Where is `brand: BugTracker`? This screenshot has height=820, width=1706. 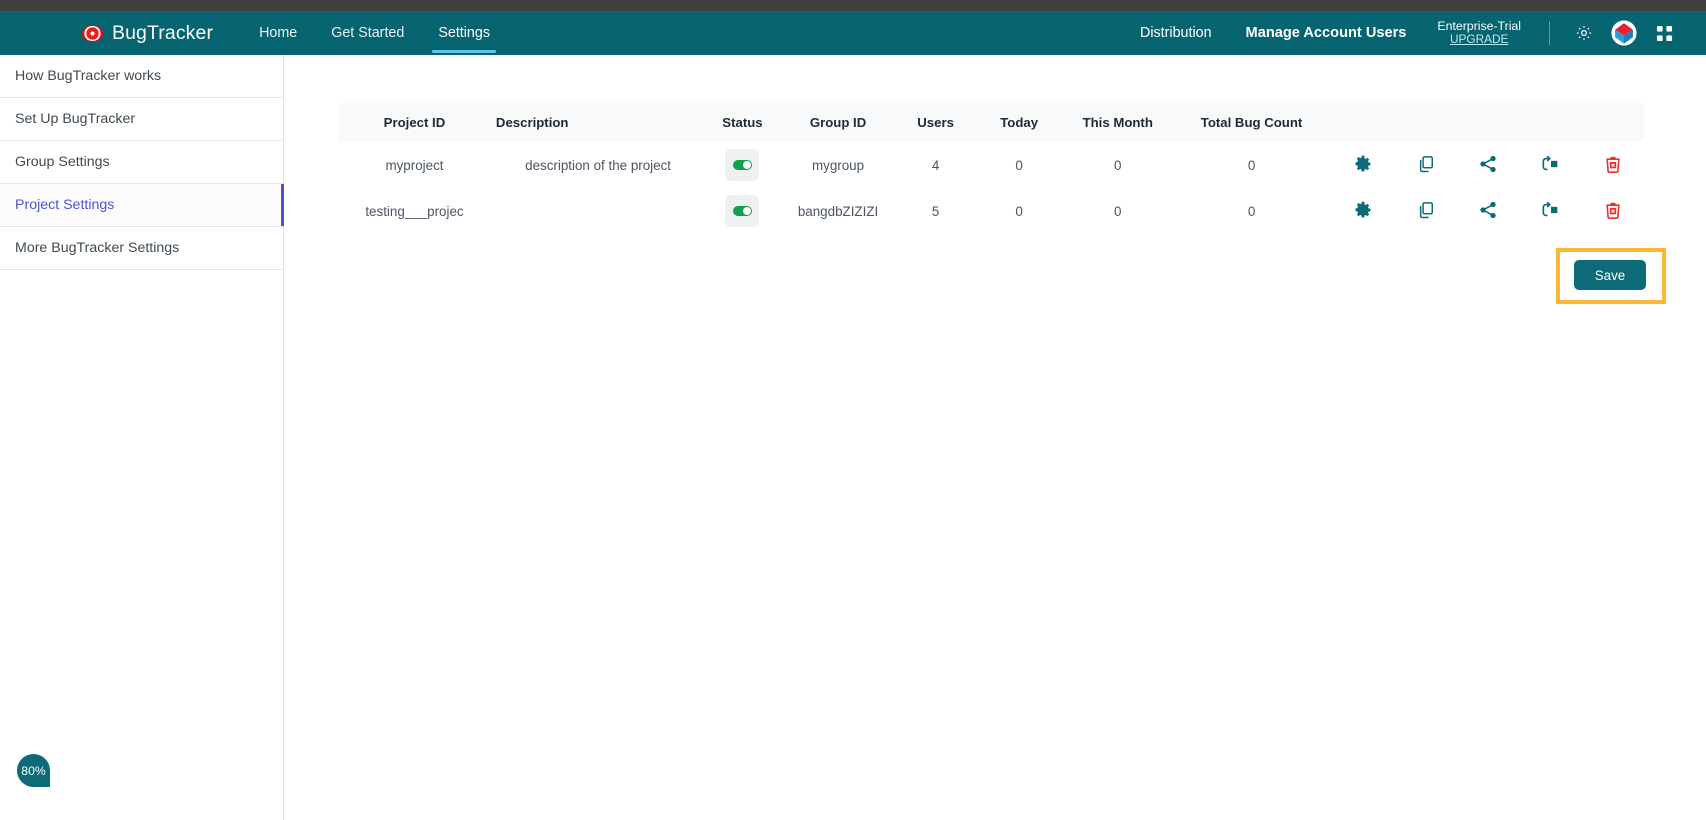
brand: BugTracker is located at coordinates (147, 33).